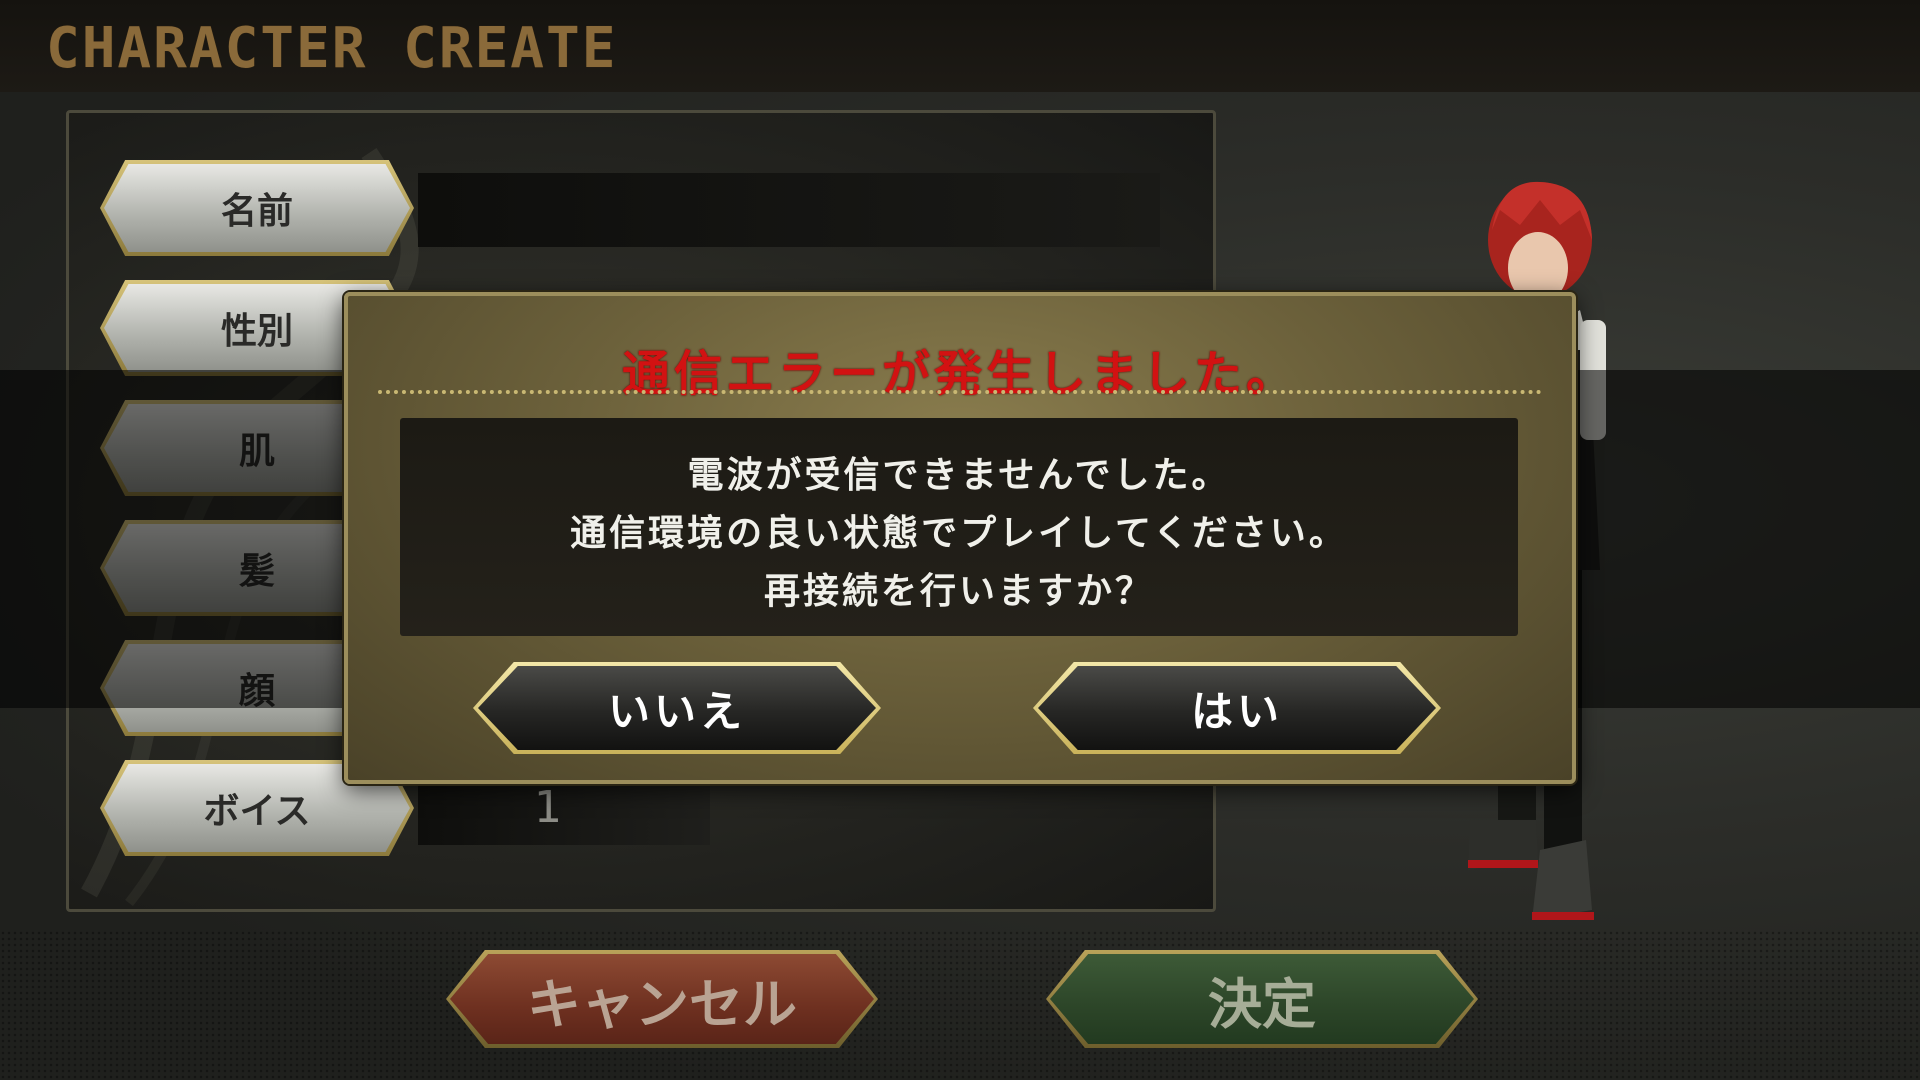  What do you see at coordinates (1237, 708) in the screenshot?
I see `yes-button: はい` at bounding box center [1237, 708].